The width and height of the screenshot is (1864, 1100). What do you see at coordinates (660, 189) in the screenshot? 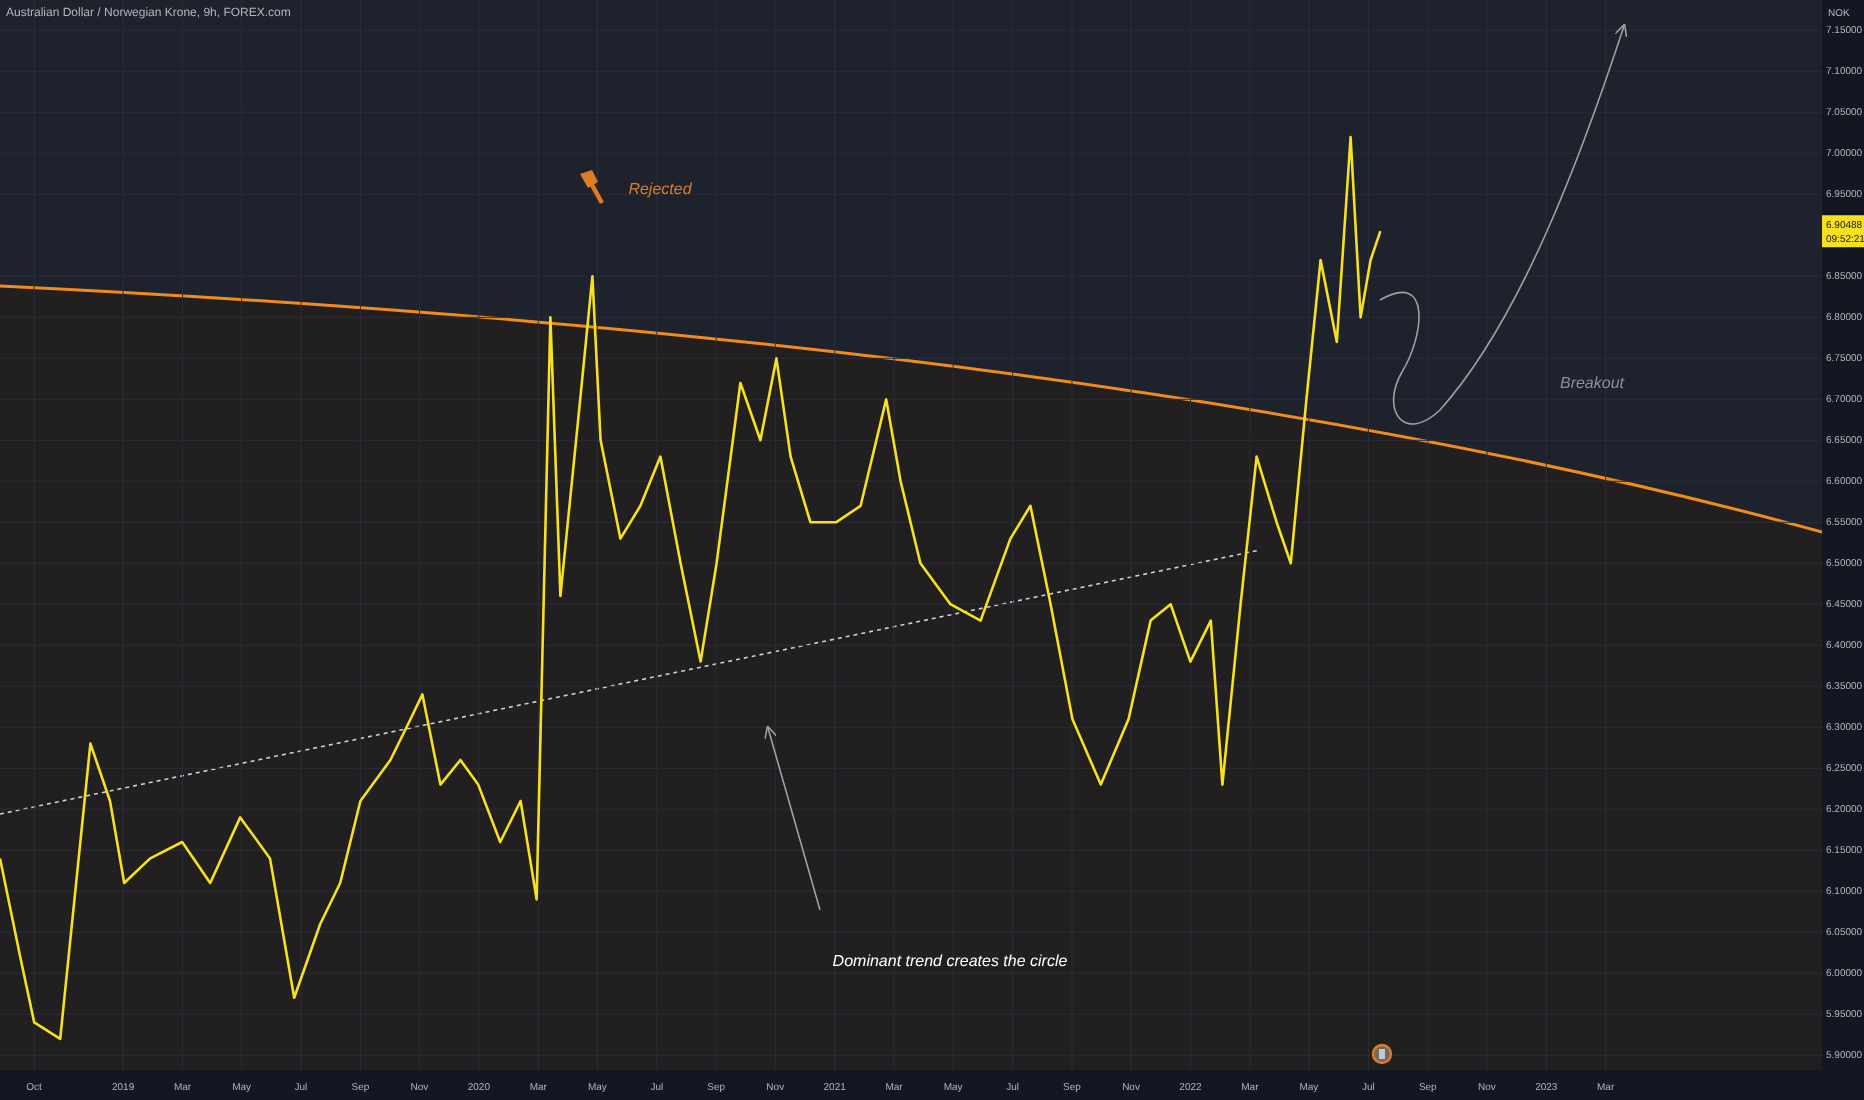
I see `annotation-text: Rejected` at bounding box center [660, 189].